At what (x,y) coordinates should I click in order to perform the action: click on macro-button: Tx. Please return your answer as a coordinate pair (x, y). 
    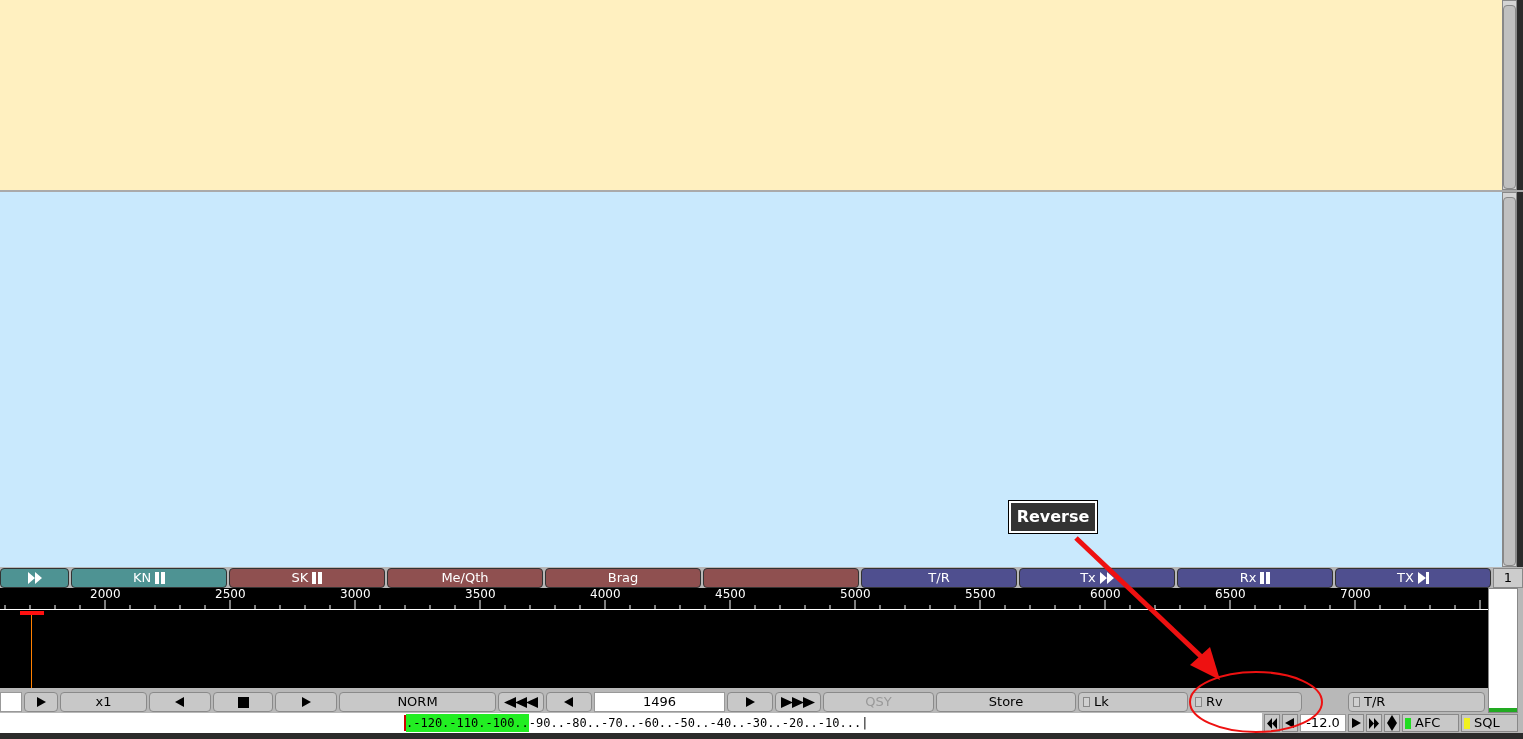
    Looking at the image, I should click on (1097, 577).